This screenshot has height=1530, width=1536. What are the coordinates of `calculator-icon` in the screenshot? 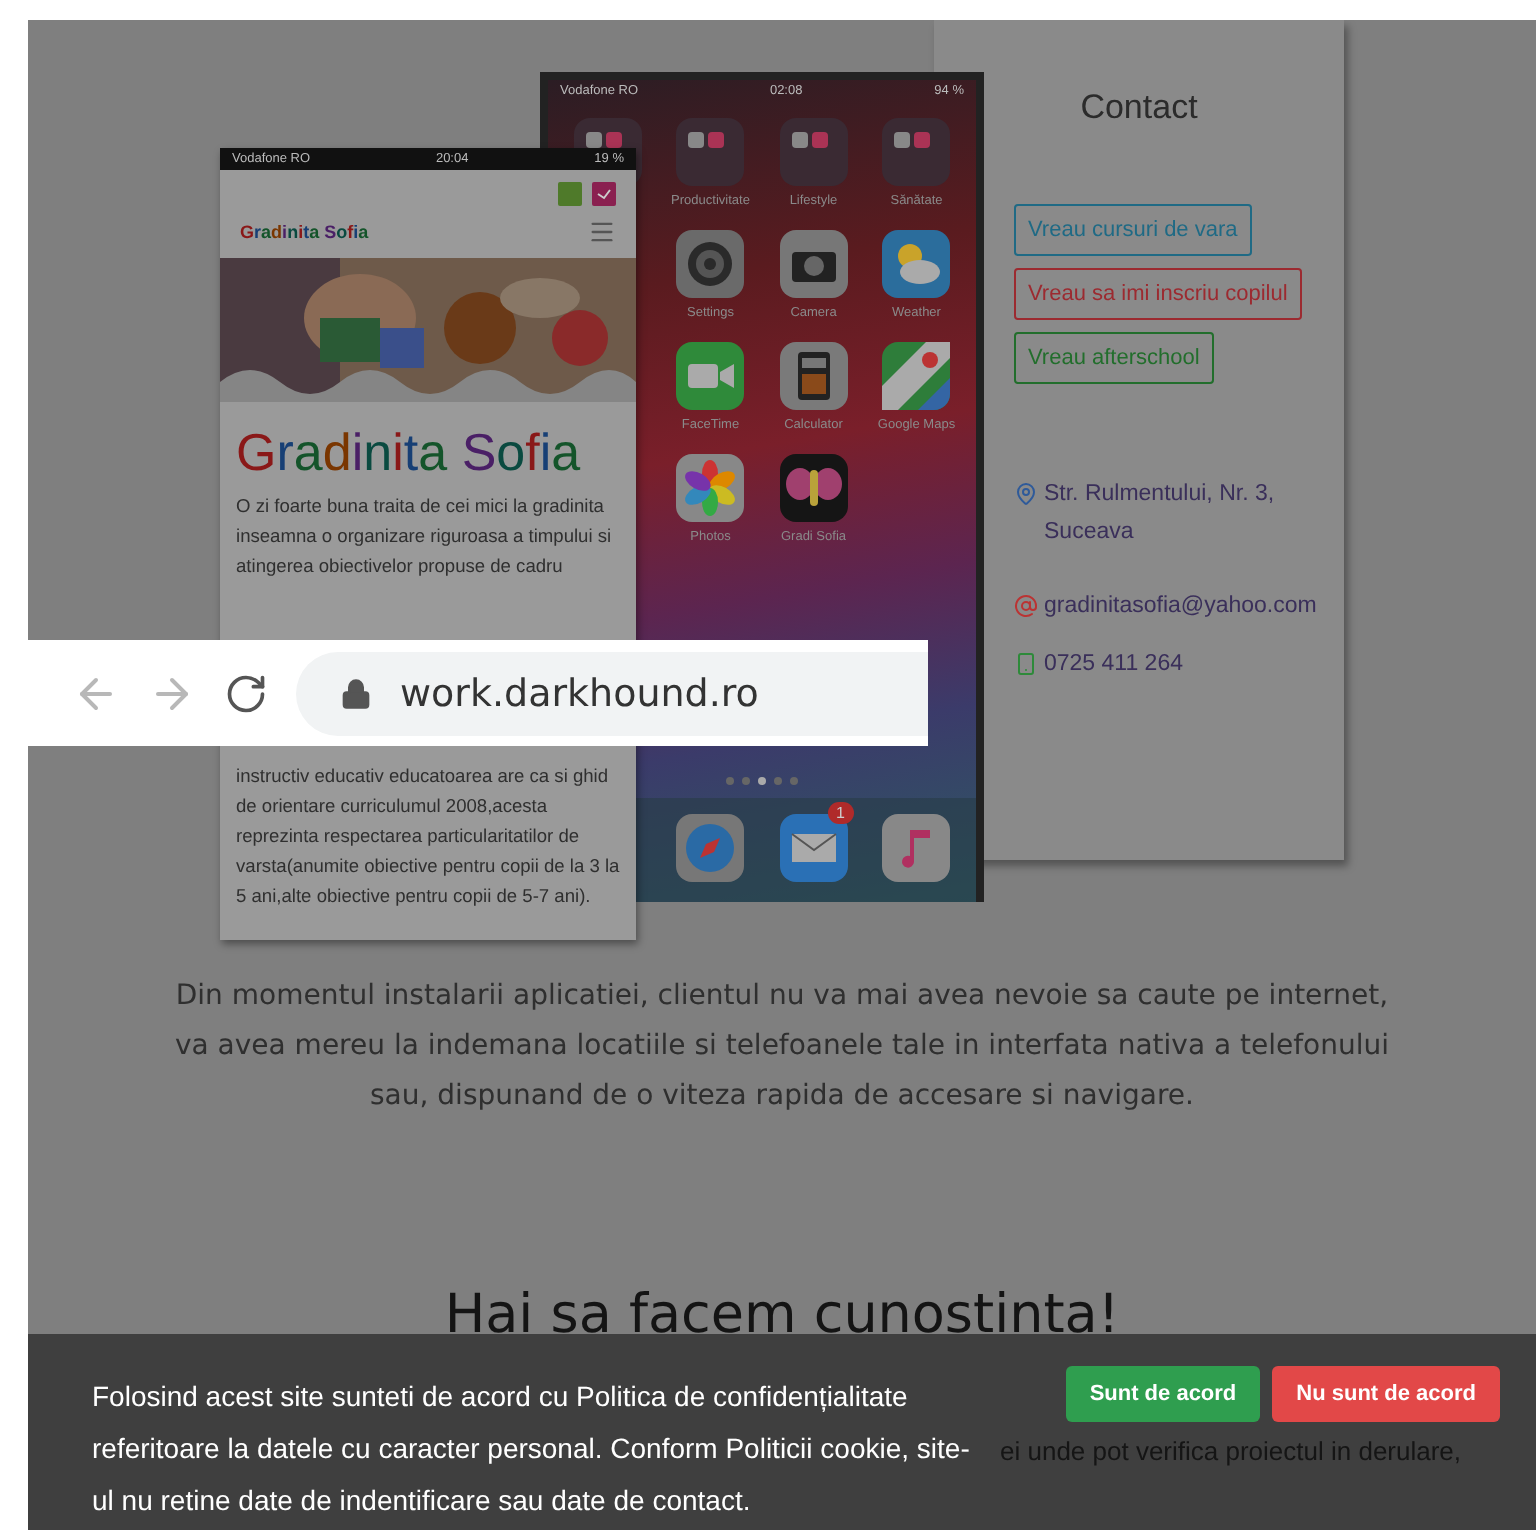 It's located at (813, 376).